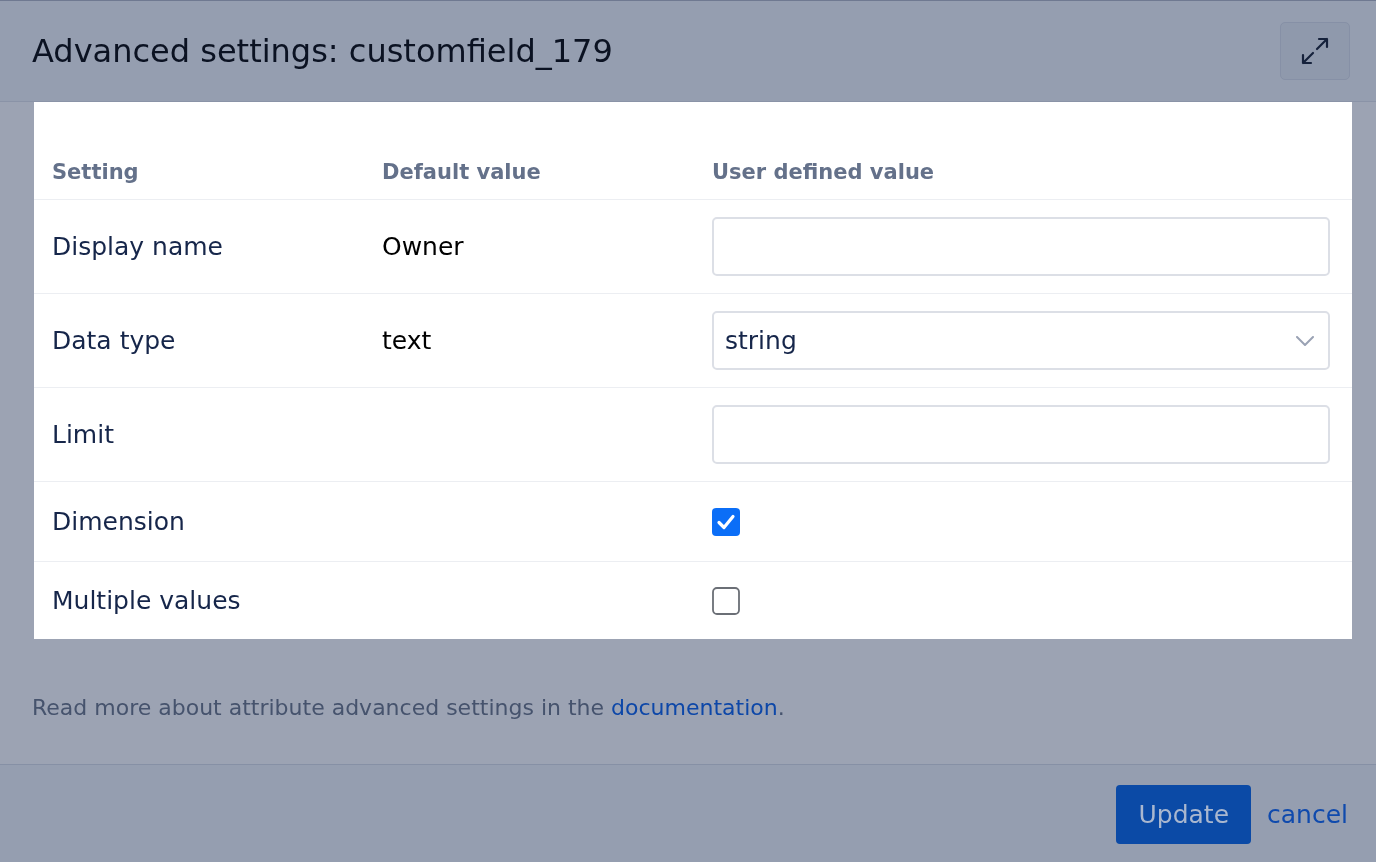 This screenshot has width=1376, height=862. I want to click on column-header: Setting, so click(95, 172).